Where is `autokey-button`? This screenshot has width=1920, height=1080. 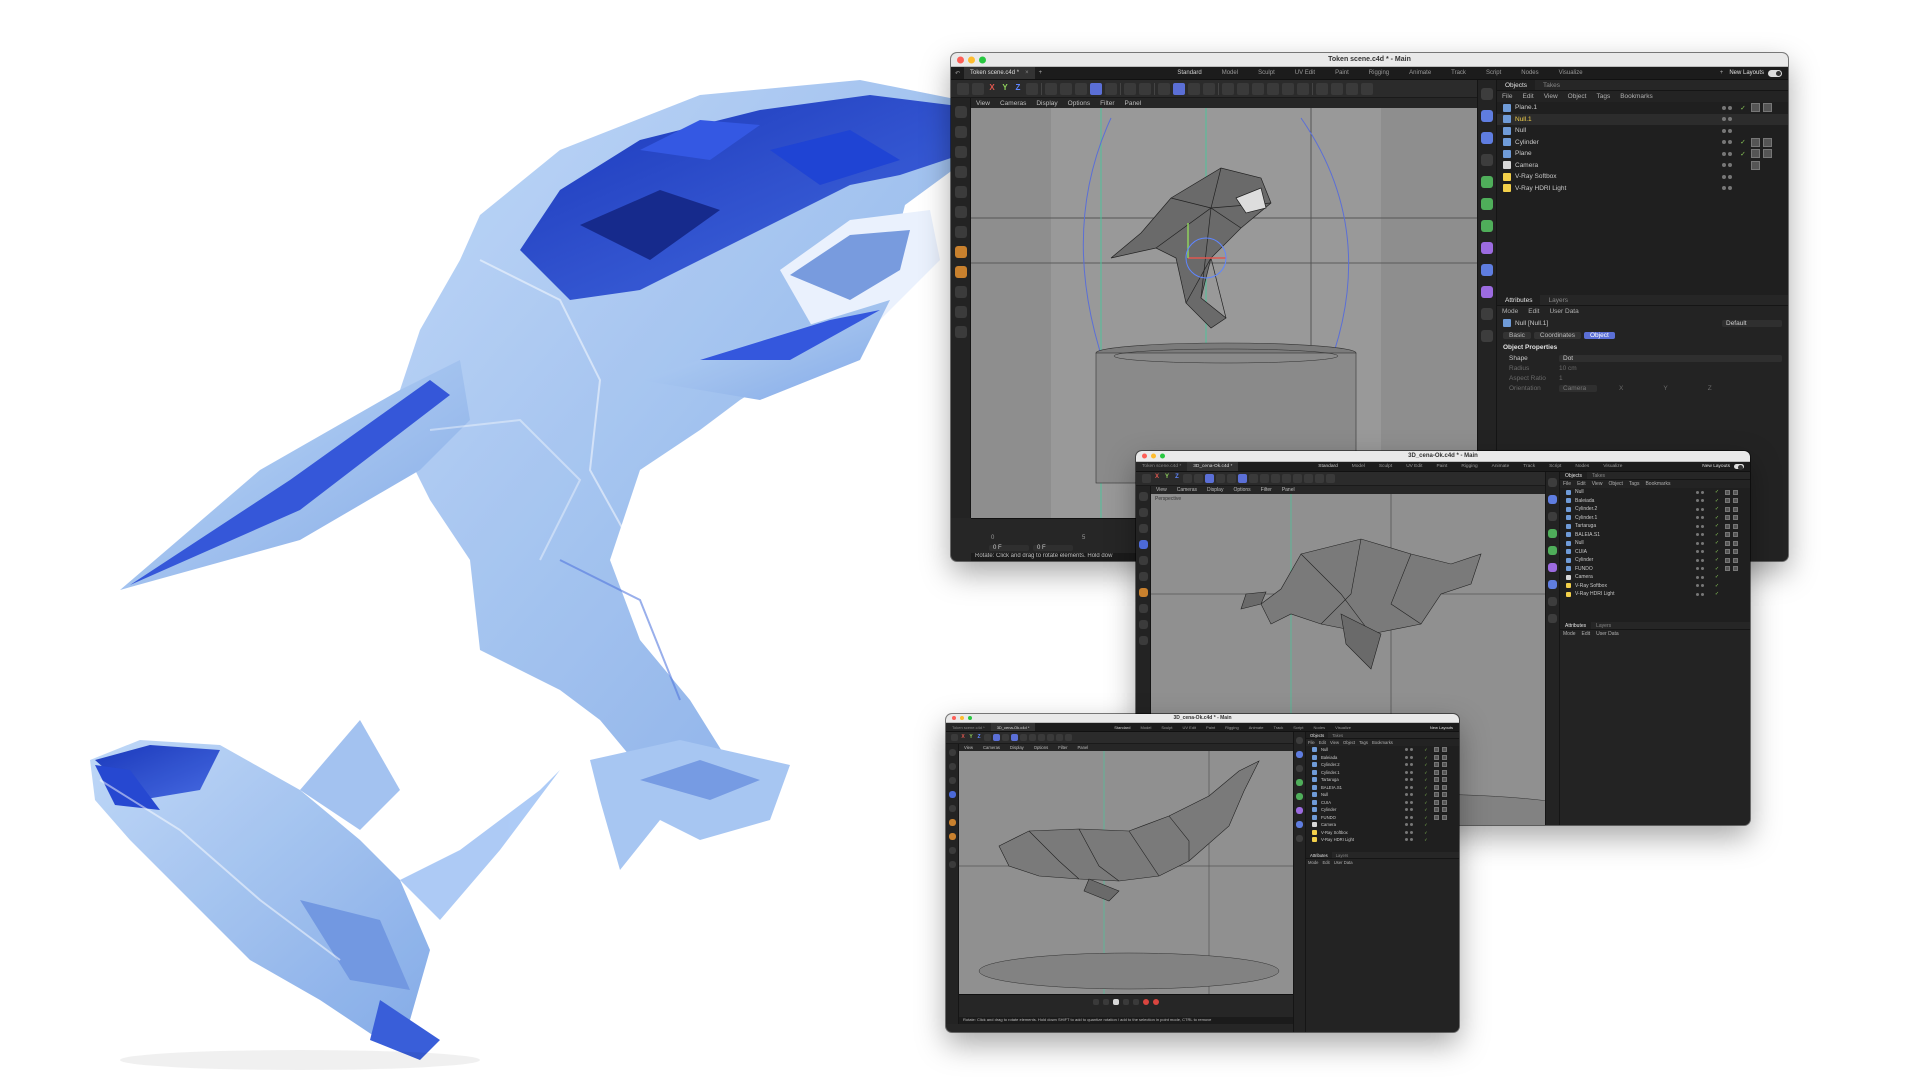
autokey-button is located at coordinates (1156, 1001).